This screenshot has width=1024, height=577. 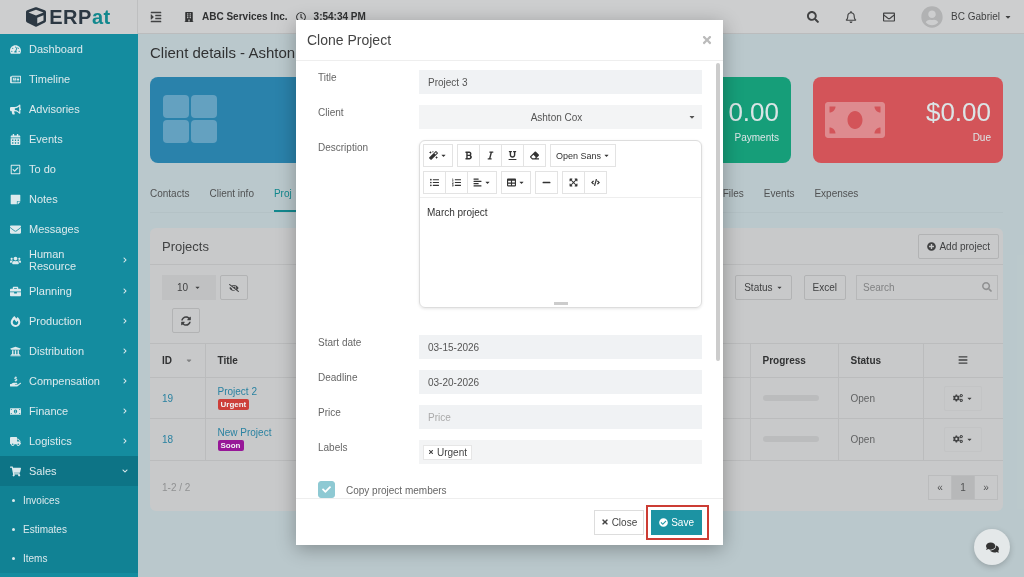 I want to click on sidebar-subitem: Estimates, so click(x=69, y=529).